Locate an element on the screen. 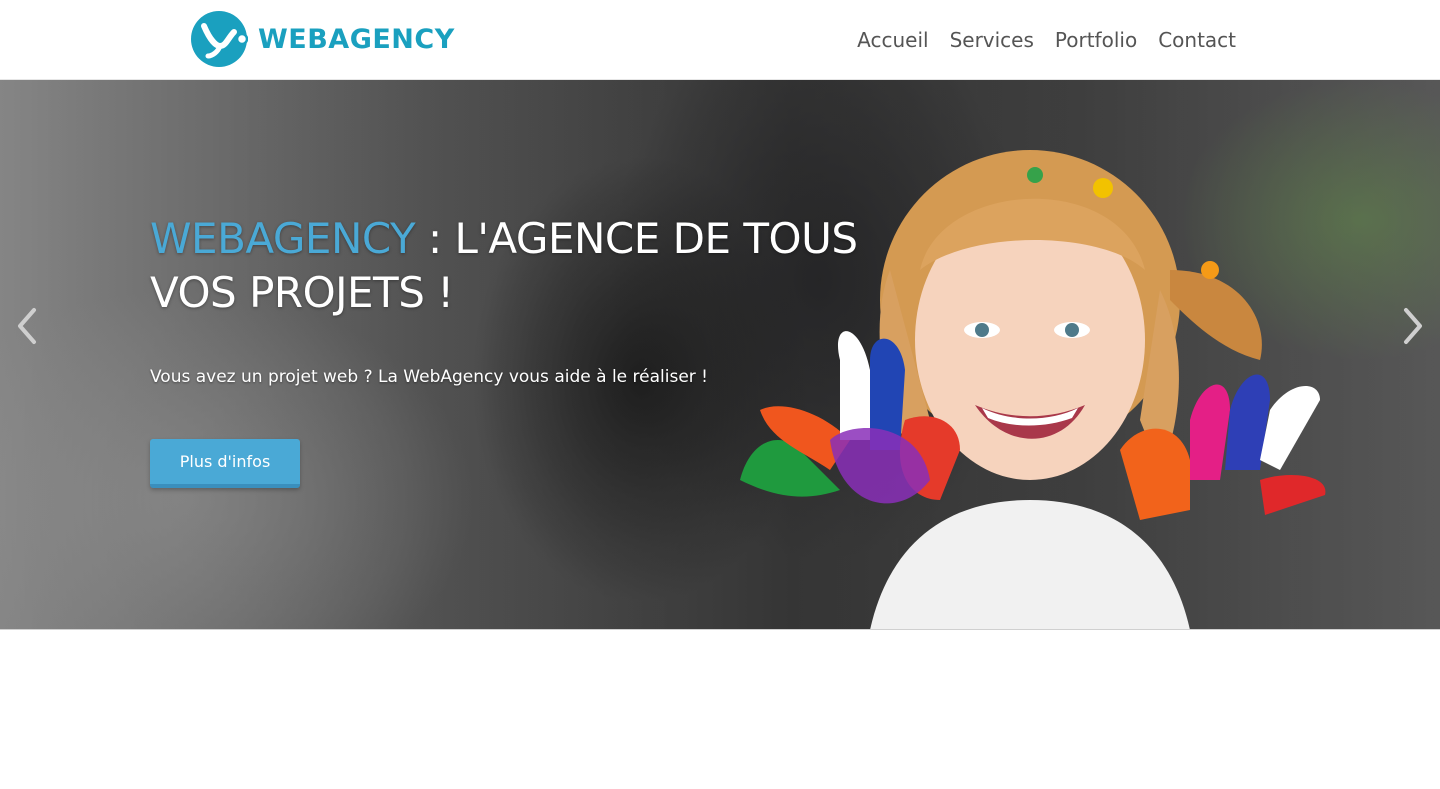  more-info-button: Plus d'infos is located at coordinates (225, 463).